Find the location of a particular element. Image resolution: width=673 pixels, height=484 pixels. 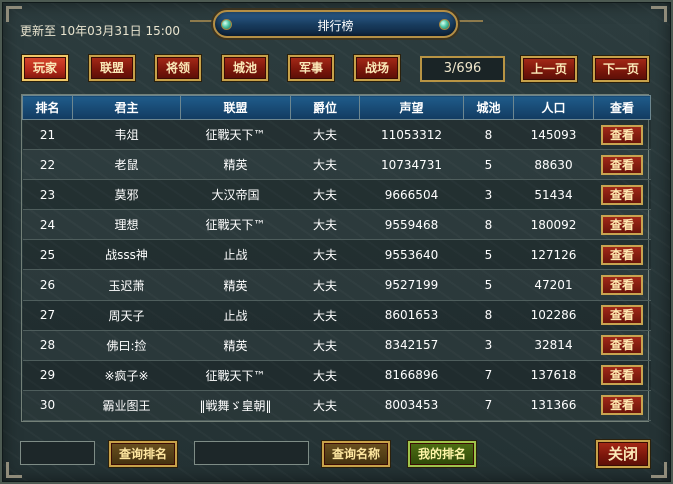

cities-cell: 5 is located at coordinates (488, 165).